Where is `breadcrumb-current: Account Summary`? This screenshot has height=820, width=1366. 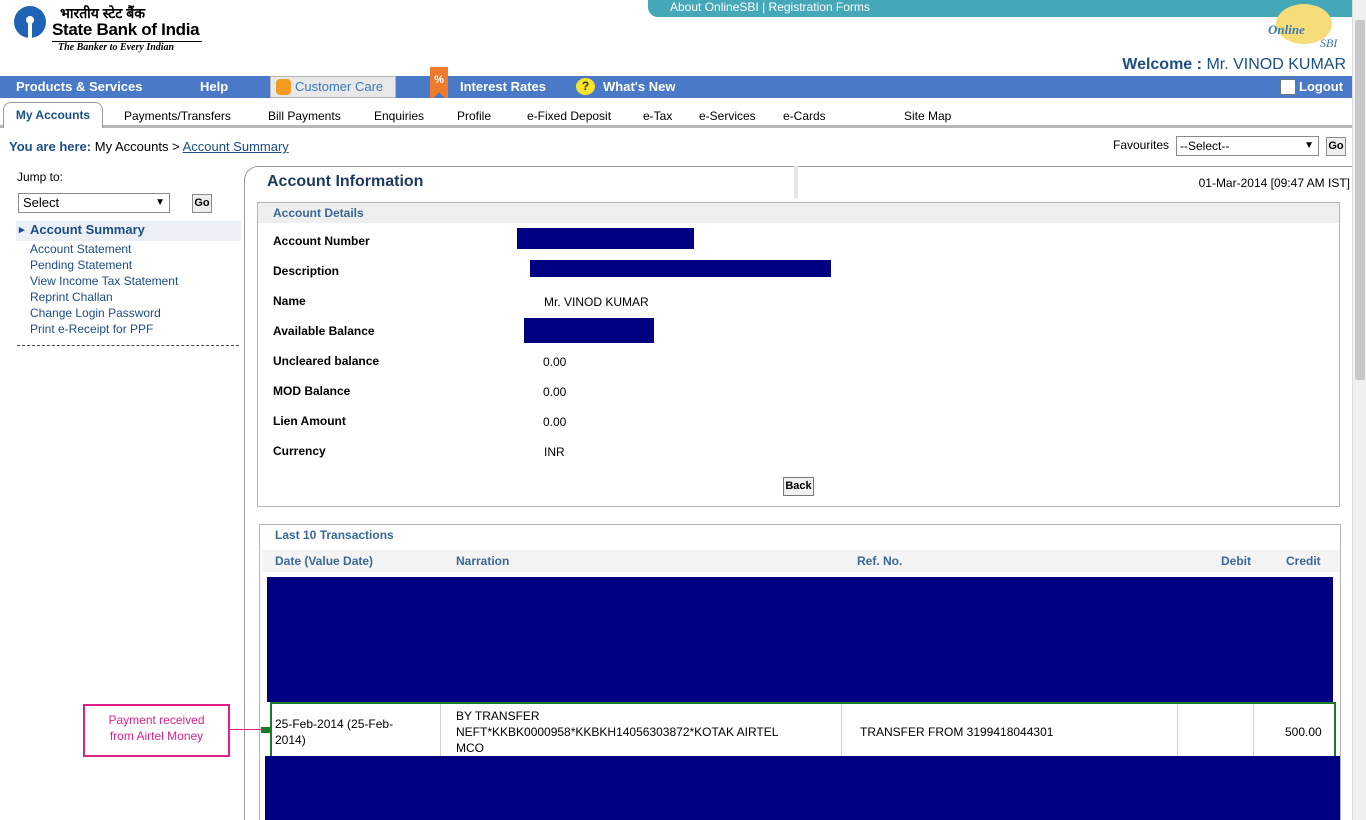
breadcrumb-current: Account Summary is located at coordinates (236, 146).